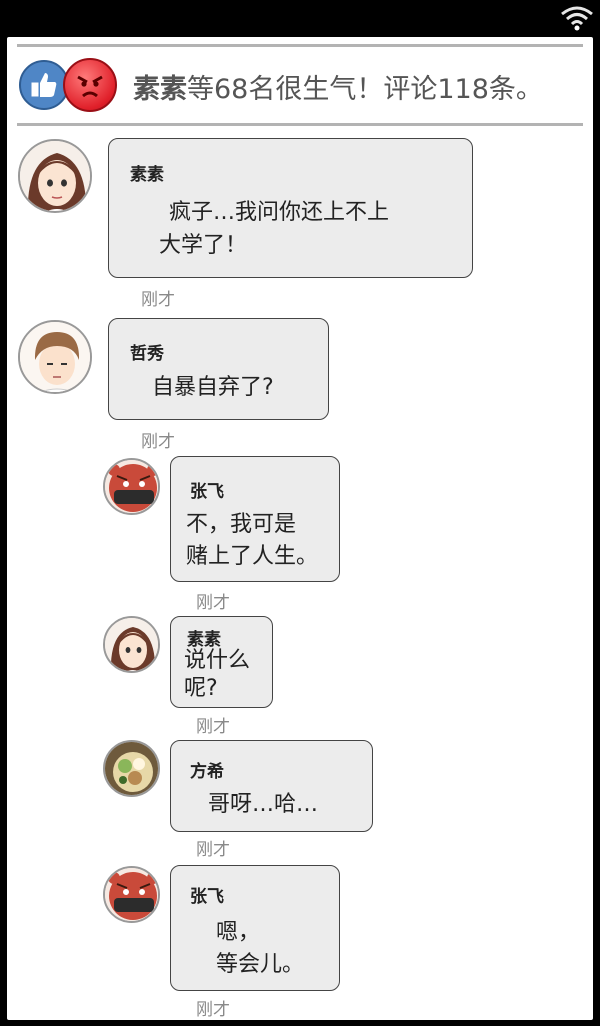 The width and height of the screenshot is (600, 1026). I want to click on summary-text: 等68名很生气！评论118条。, so click(365, 89).